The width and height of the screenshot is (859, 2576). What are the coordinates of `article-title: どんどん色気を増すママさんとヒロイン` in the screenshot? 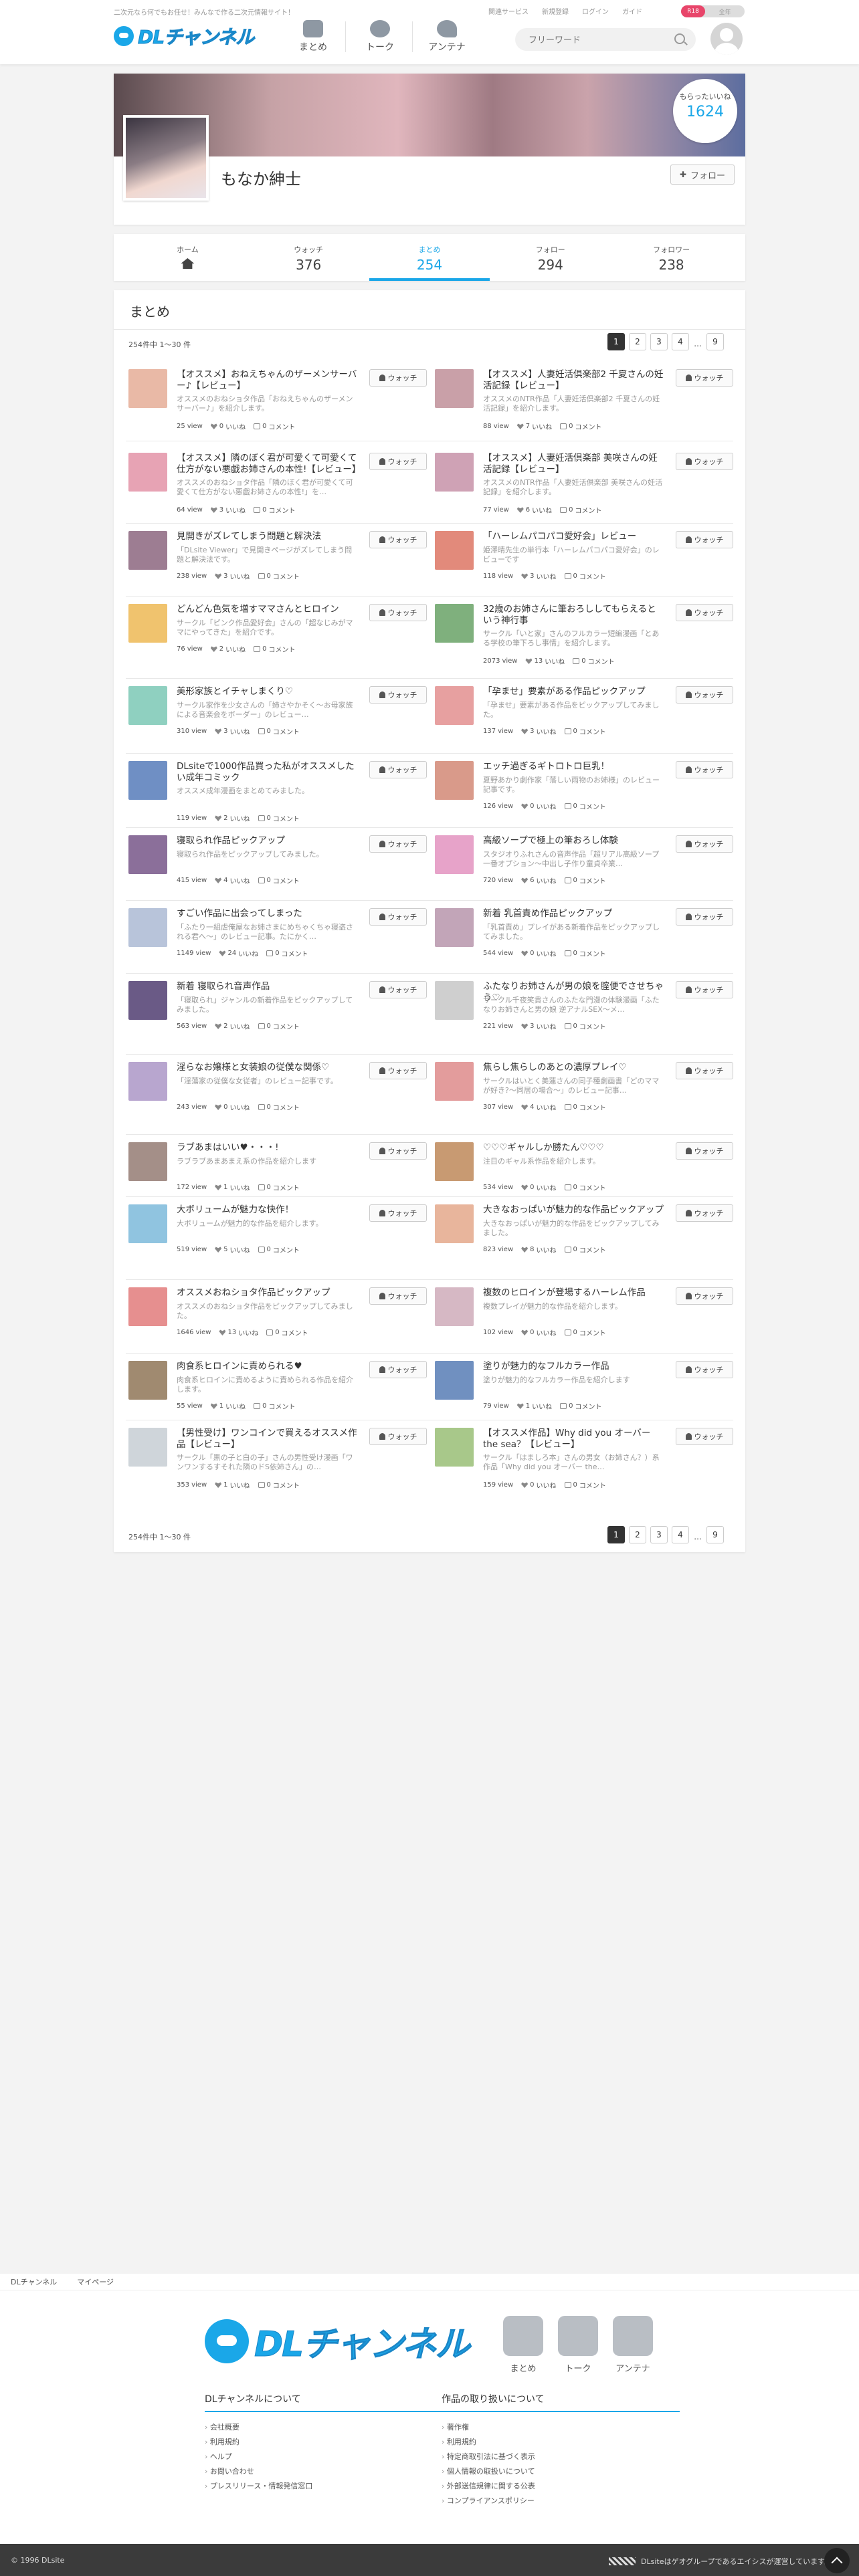 It's located at (267, 609).